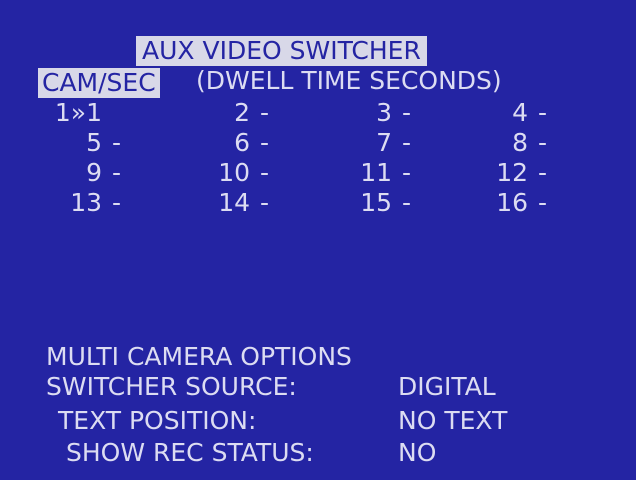 This screenshot has height=480, width=636. Describe the element at coordinates (396, 143) in the screenshot. I see `camera-entry: 7-` at that location.